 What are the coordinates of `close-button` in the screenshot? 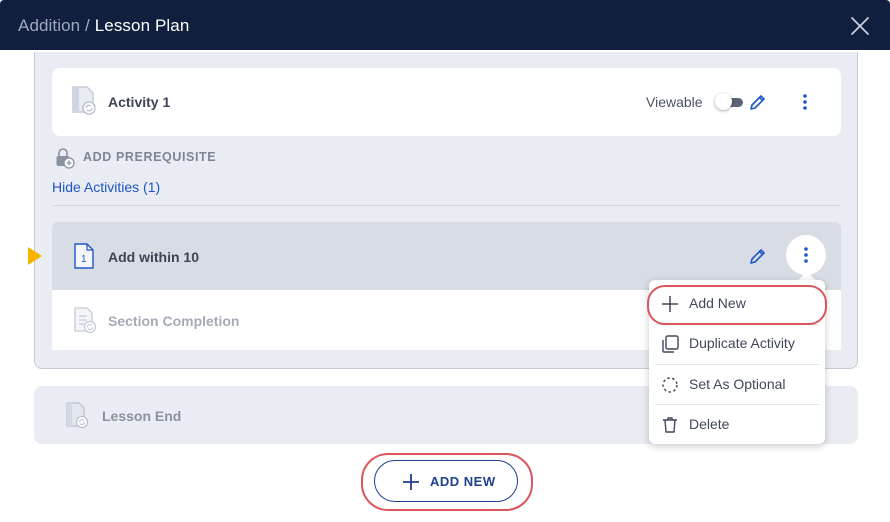 It's located at (860, 26).